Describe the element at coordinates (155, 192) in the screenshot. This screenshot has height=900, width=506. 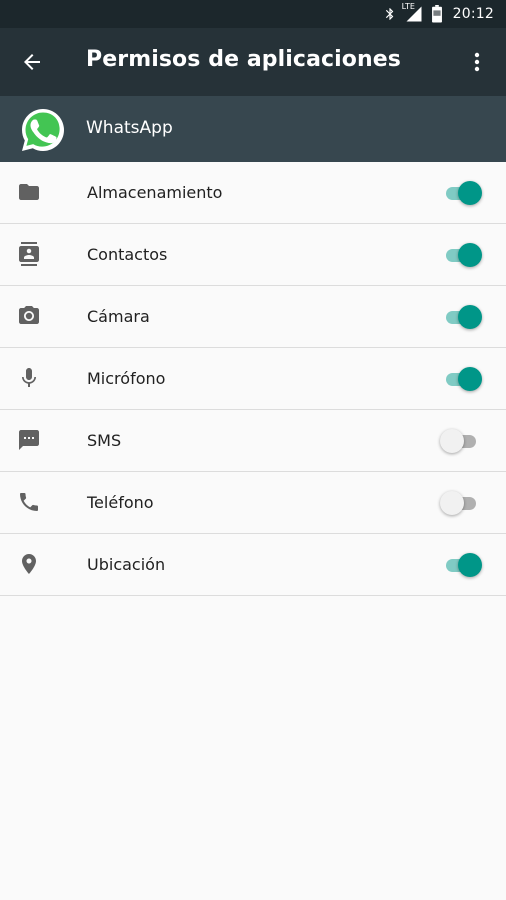
I see `permission-label: Almacenamiento` at that location.